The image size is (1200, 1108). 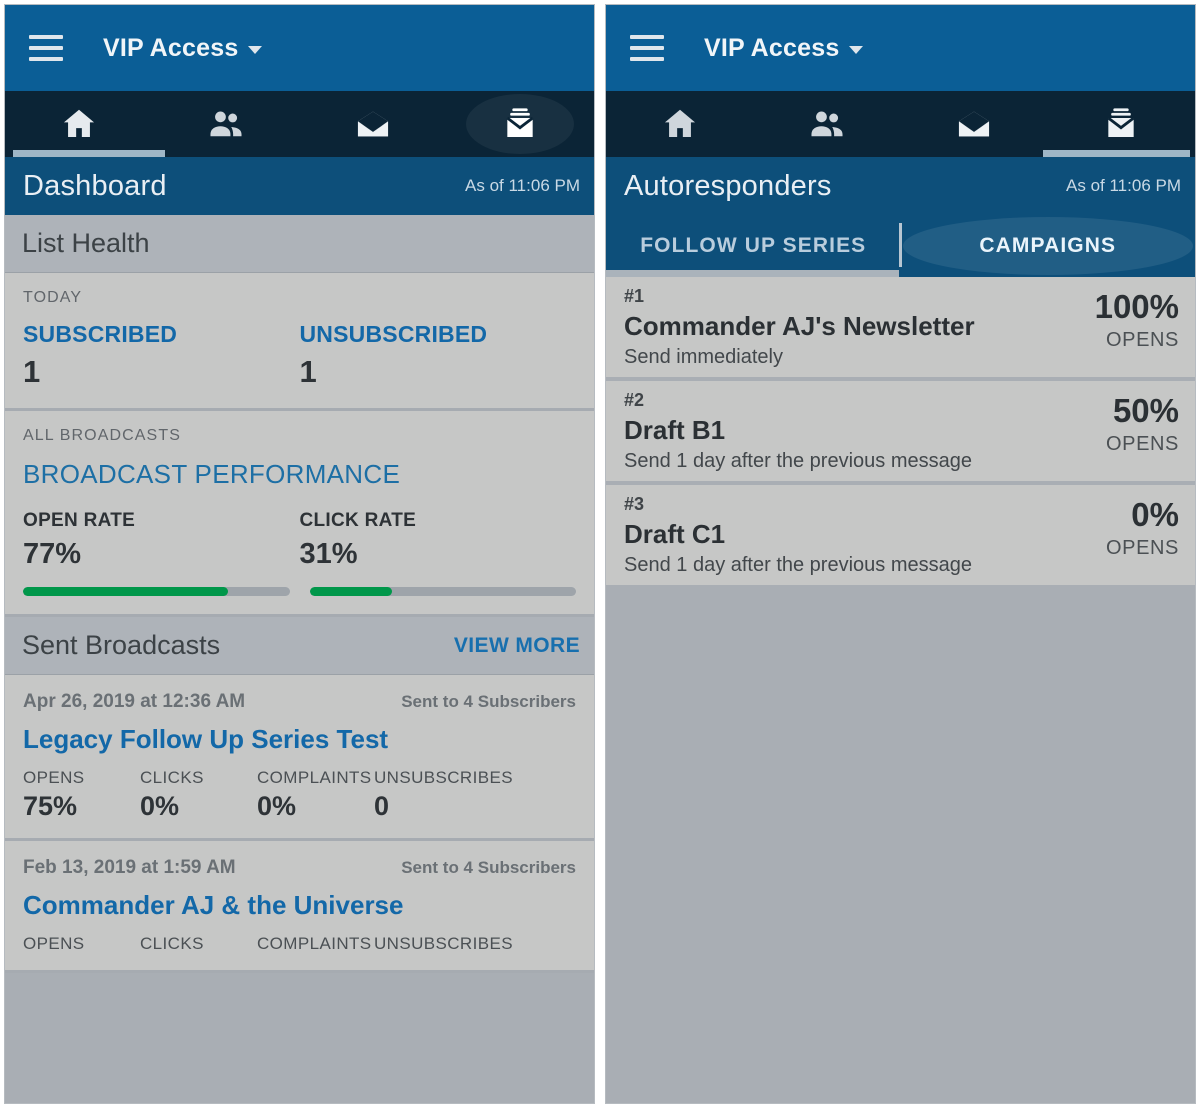 What do you see at coordinates (299, 186) in the screenshot?
I see `left-page-title-band: Dashboard As of 11:06 PM` at bounding box center [299, 186].